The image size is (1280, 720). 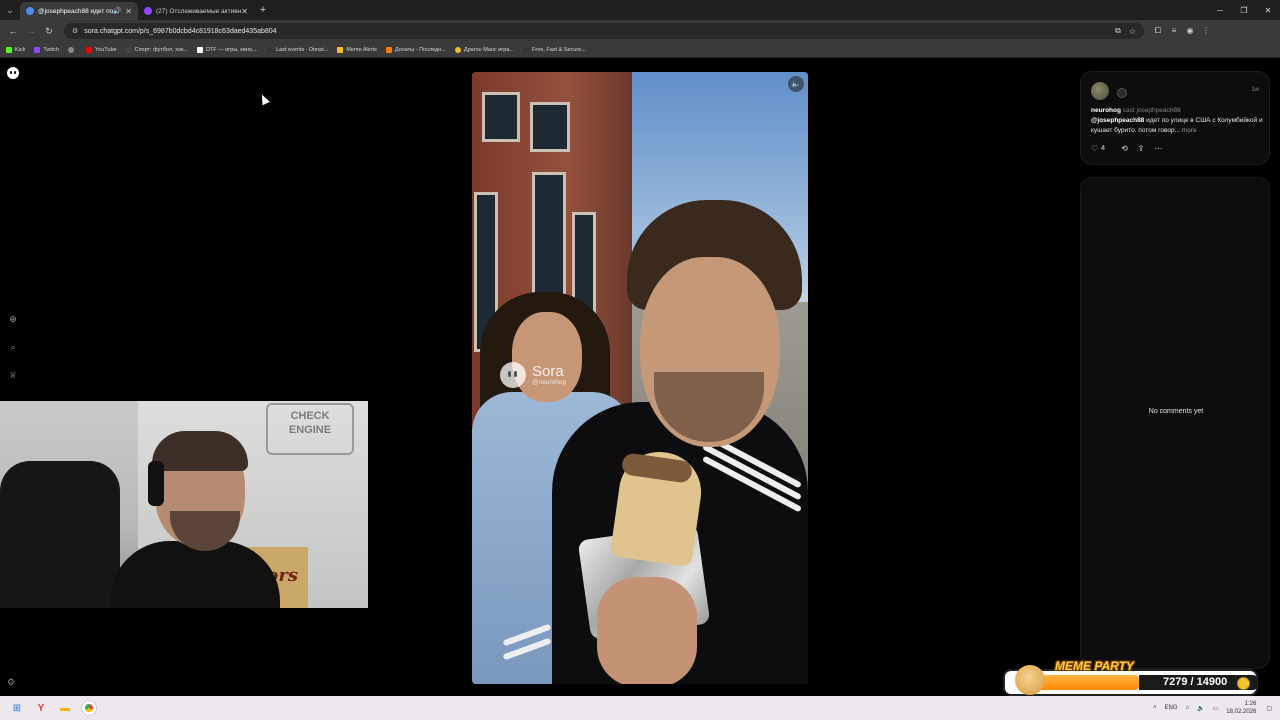 I want to click on tab-twitch-following: (27) Отслеживаемые активны ✕, so click(x=196, y=11).